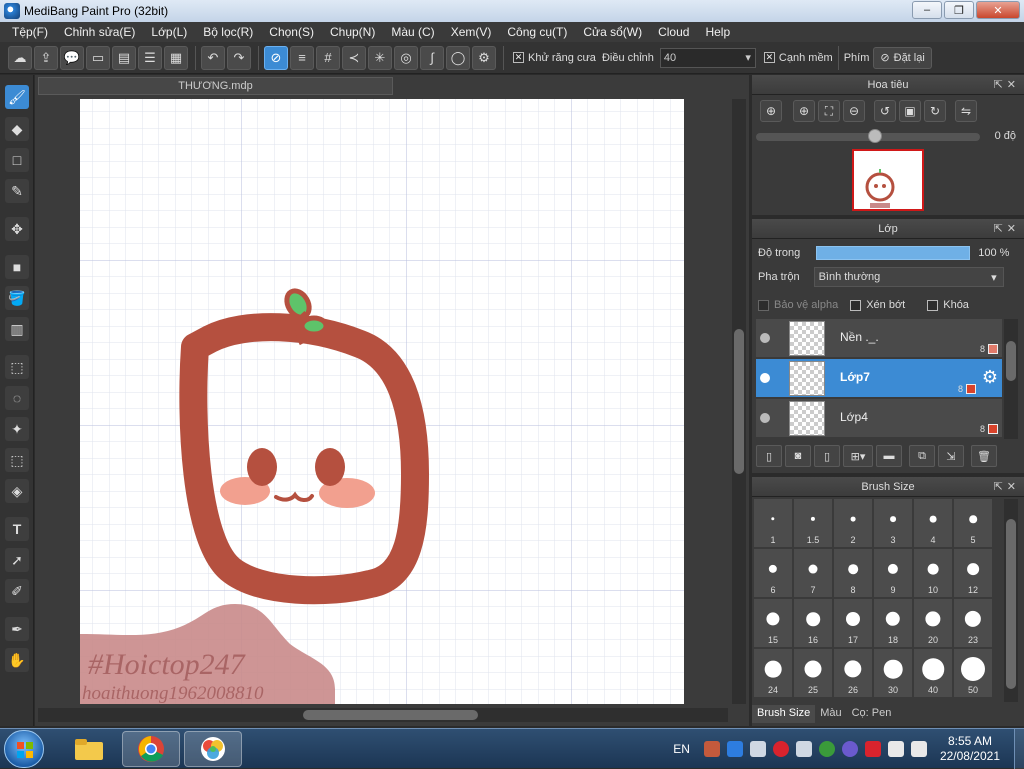 The width and height of the screenshot is (1024, 769). Describe the element at coordinates (757, 749) in the screenshot. I see `network-signal-icon` at that location.